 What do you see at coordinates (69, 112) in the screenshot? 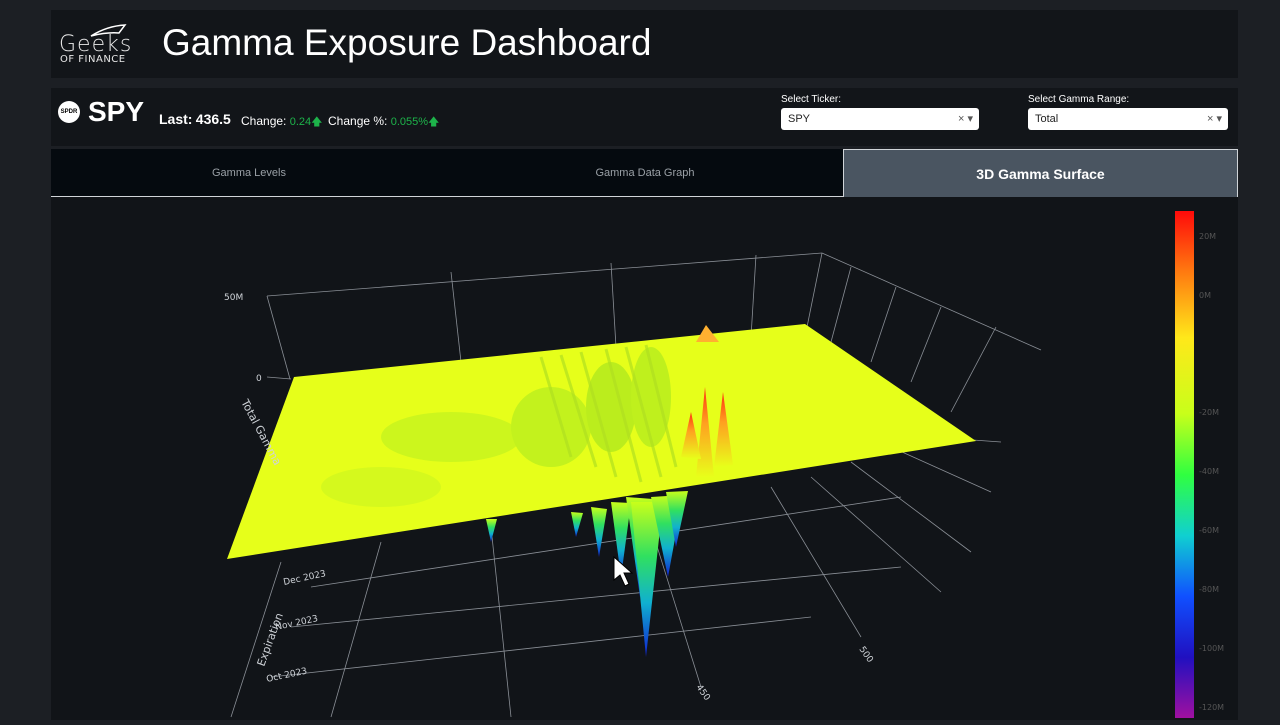
I see `spdr-badge-icon: SPDR` at bounding box center [69, 112].